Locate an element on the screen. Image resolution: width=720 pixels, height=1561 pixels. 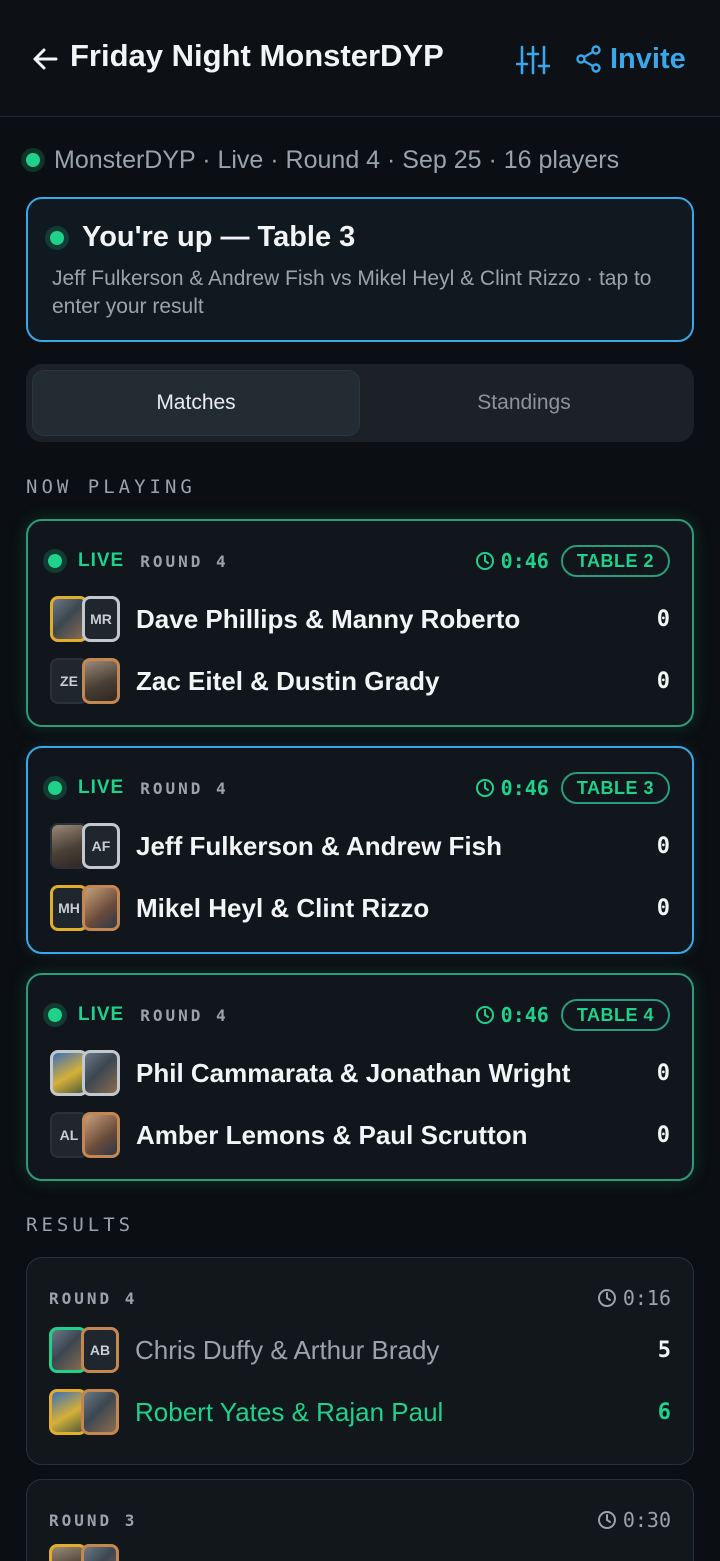
view-tabs: Matches Standings is located at coordinates (360, 403).